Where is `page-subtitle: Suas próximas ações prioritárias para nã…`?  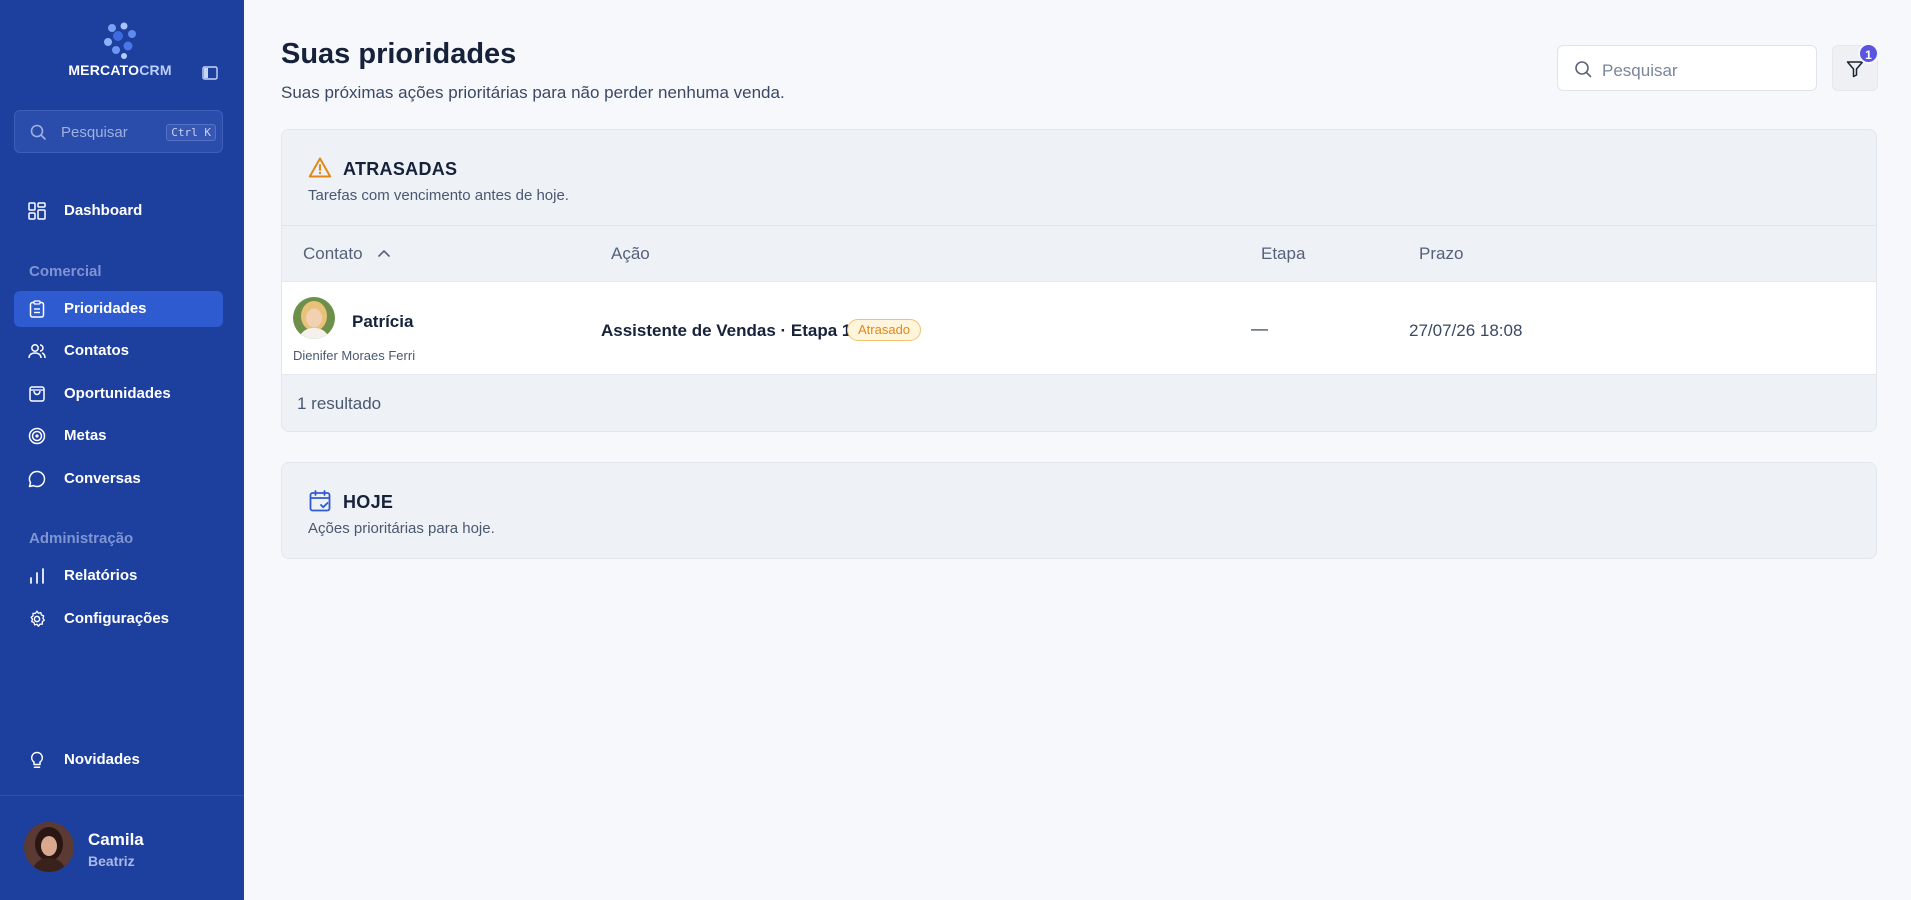
page-subtitle: Suas próximas ações prioritárias para nã… is located at coordinates (533, 92).